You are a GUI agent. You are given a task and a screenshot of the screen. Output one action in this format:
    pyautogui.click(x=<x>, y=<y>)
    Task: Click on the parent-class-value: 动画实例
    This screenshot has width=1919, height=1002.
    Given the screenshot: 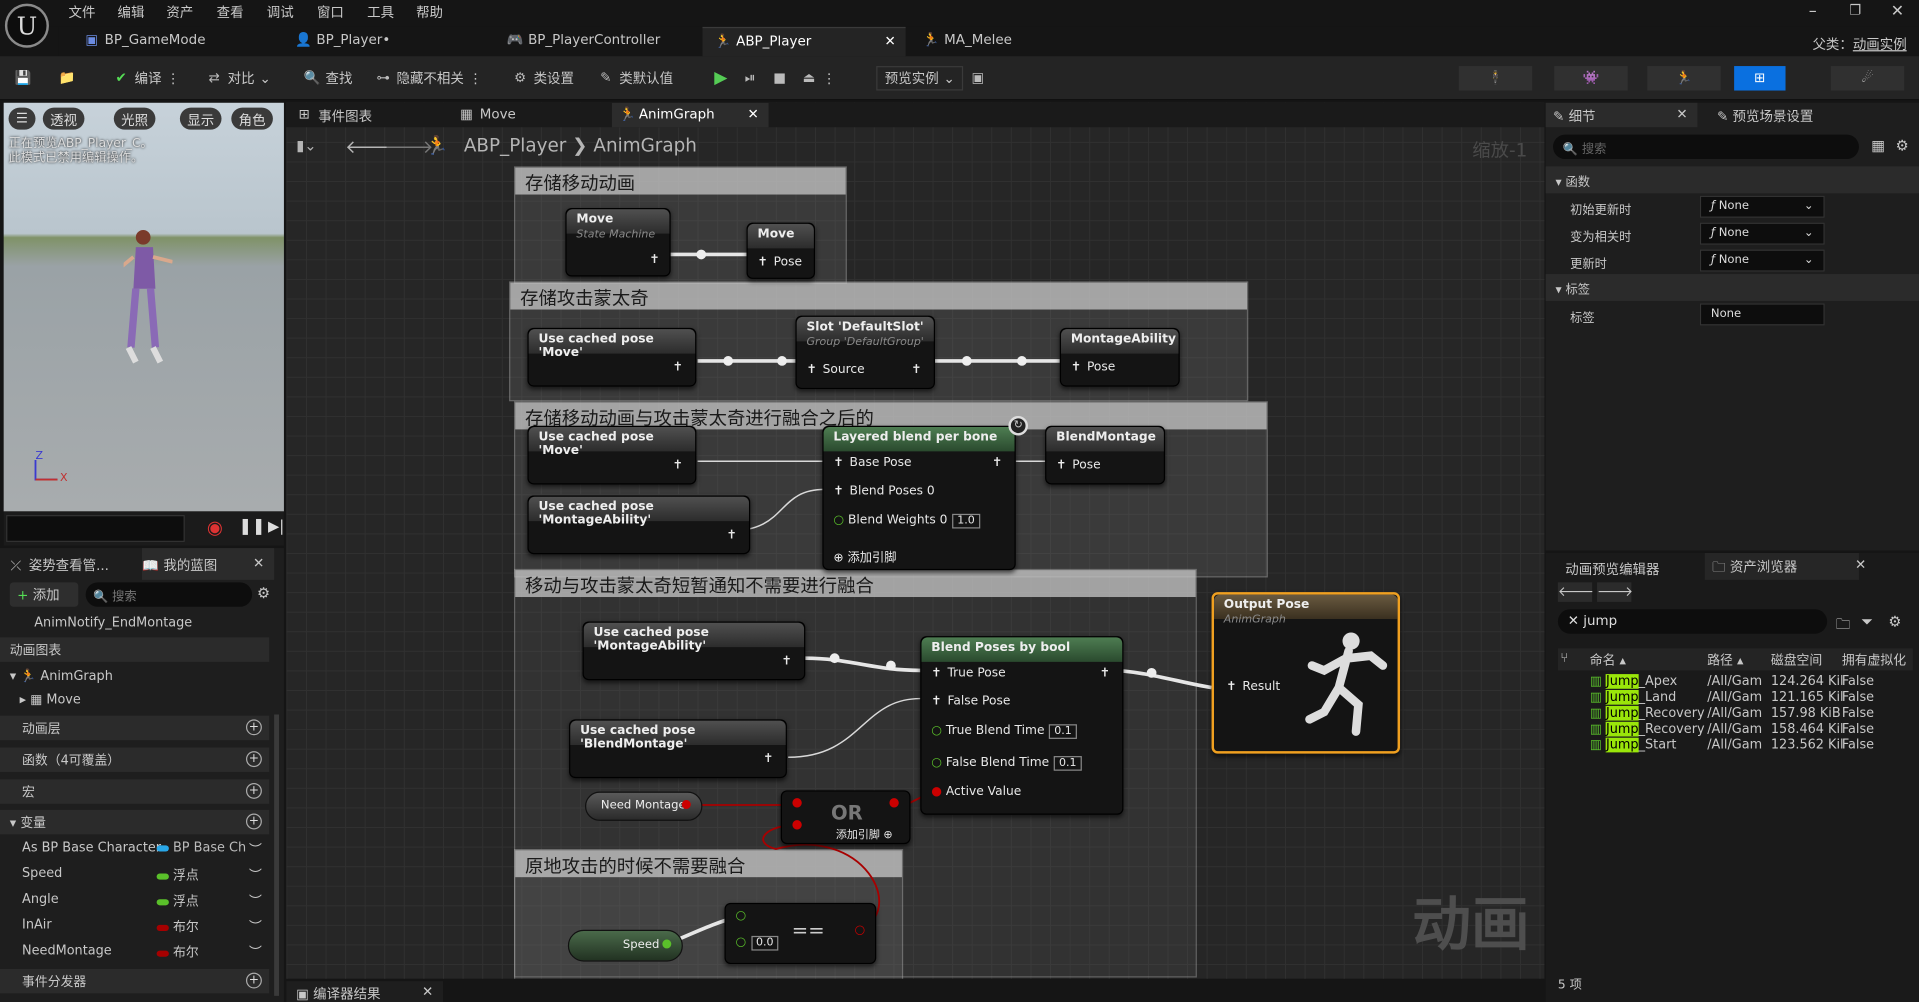 What is the action you would take?
    pyautogui.click(x=1880, y=45)
    